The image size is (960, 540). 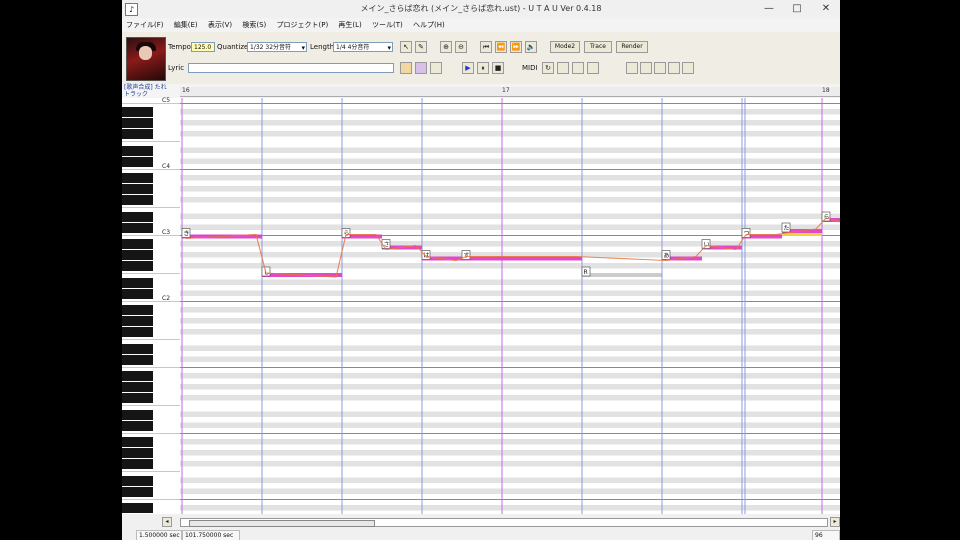 I want to click on note-lyric: た, so click(x=787, y=228).